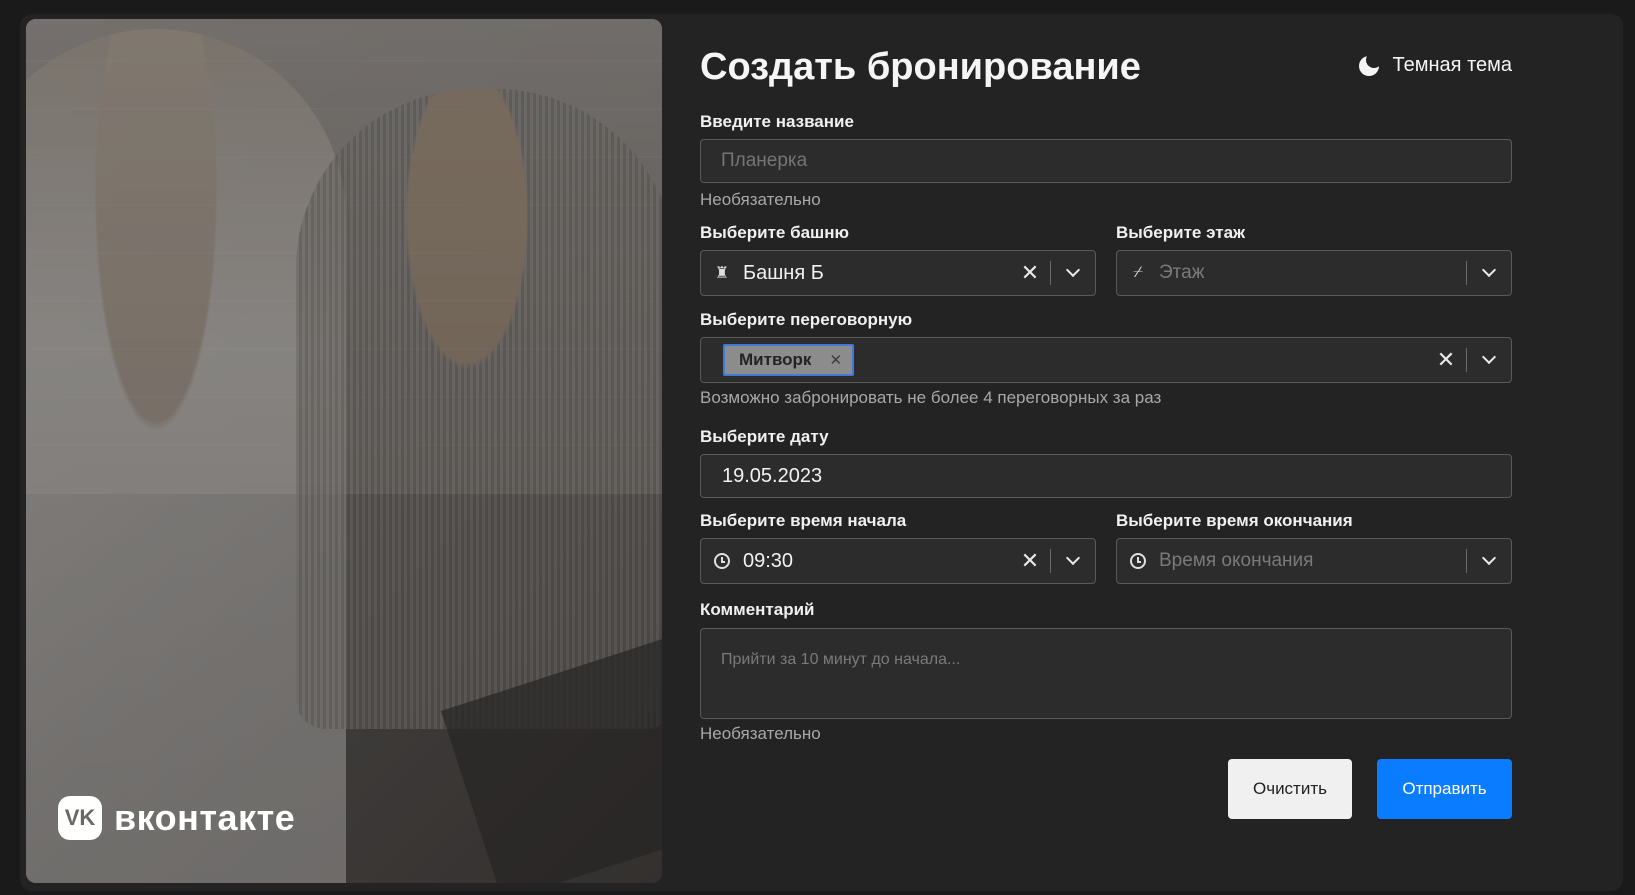  Describe the element at coordinates (835, 360) in the screenshot. I see `room-tag-remove-icon: ✕` at that location.